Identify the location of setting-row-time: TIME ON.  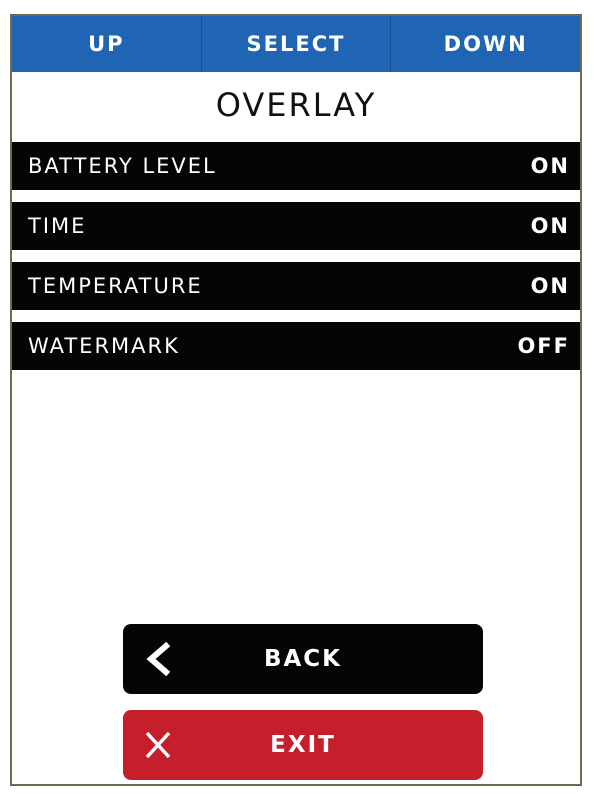
(296, 226).